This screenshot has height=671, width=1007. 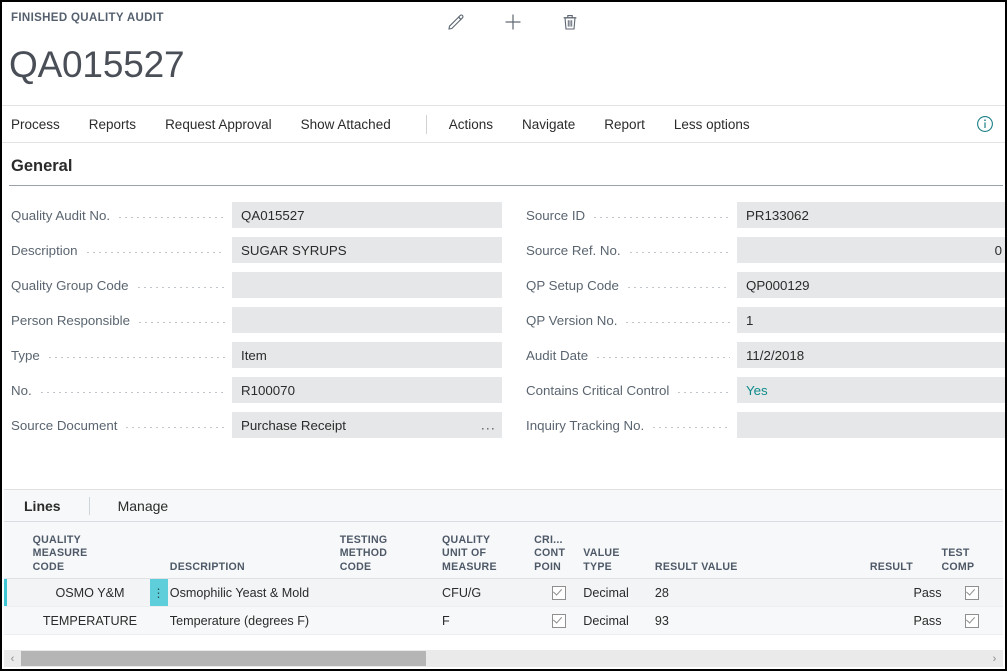 What do you see at coordinates (871, 355) in the screenshot?
I see `audit-date-input: 11/2/2018` at bounding box center [871, 355].